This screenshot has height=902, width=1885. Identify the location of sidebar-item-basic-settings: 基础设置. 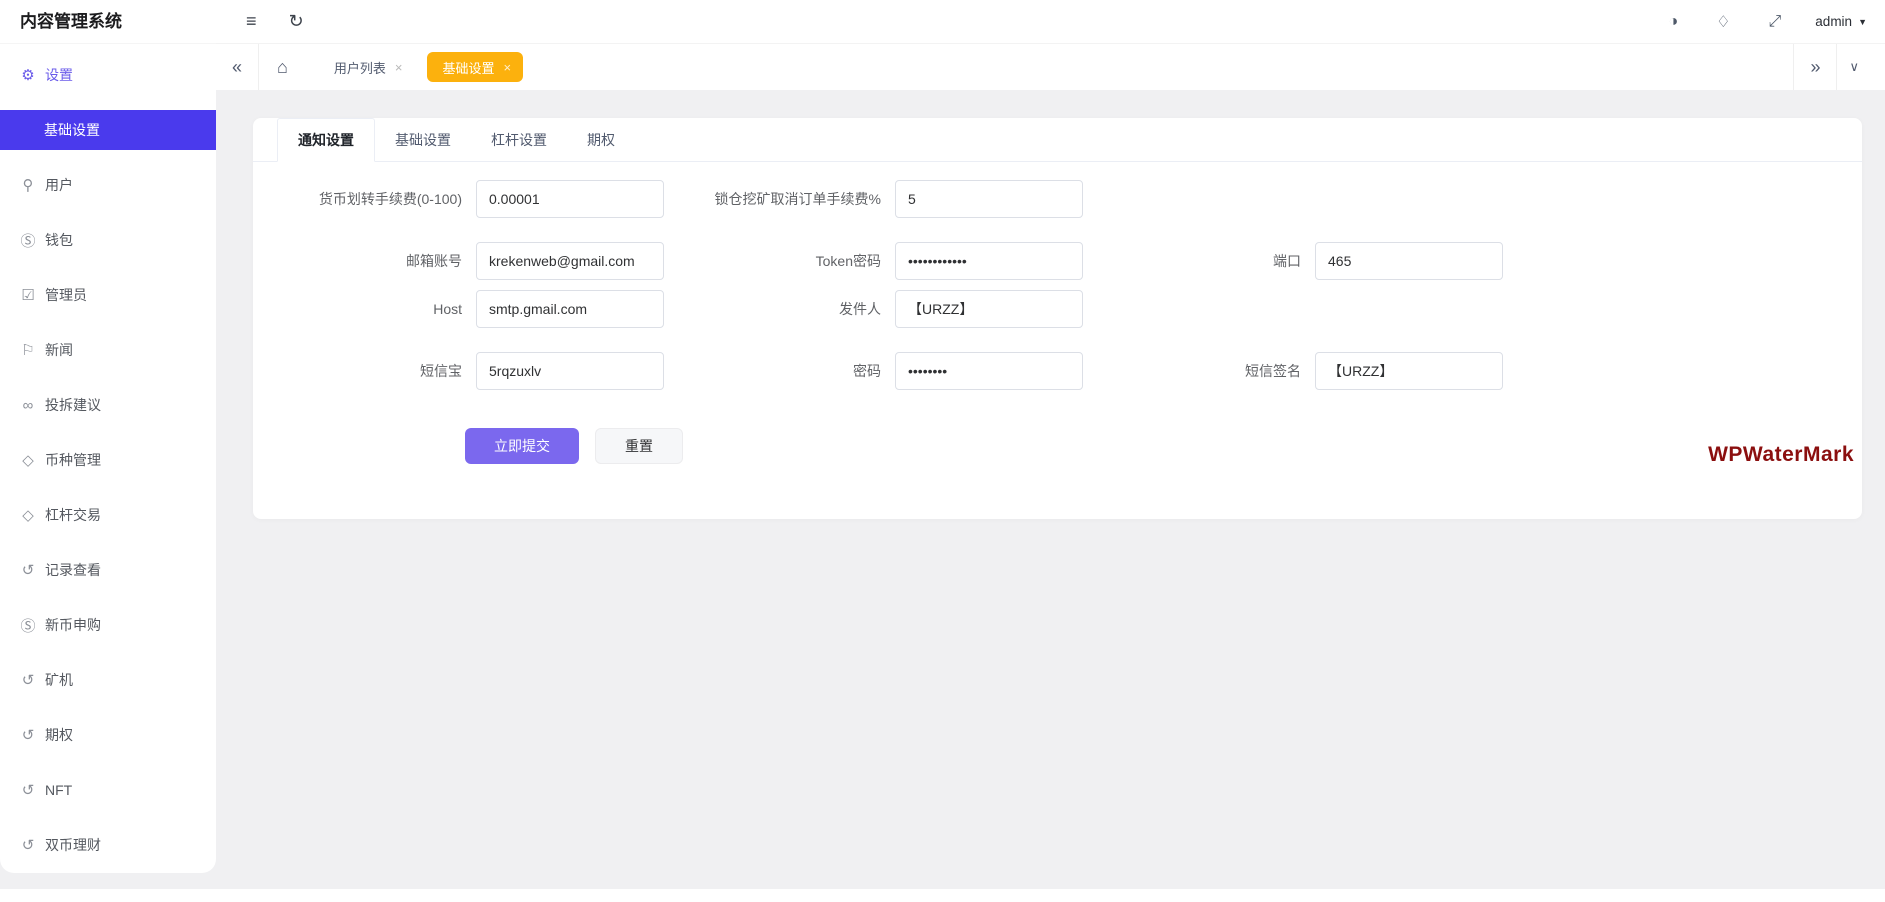
(108, 130).